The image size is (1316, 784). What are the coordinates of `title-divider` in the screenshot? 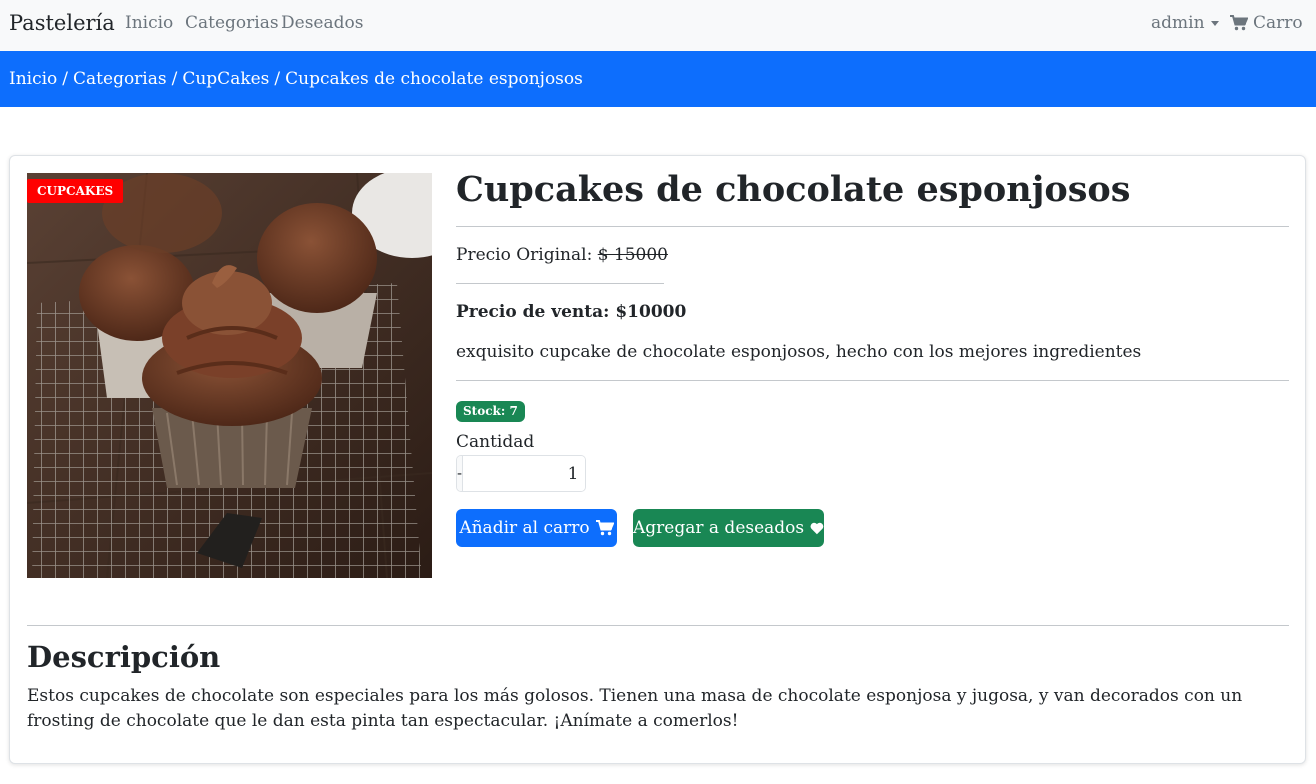 It's located at (872, 226).